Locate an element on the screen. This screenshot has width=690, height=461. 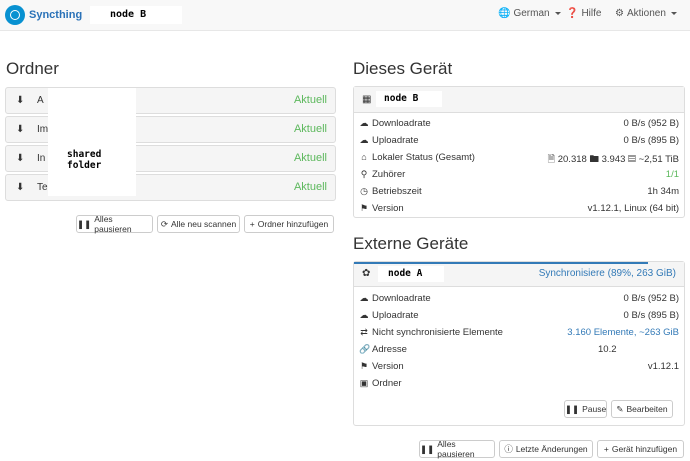
out-of-sync-link: 3.160 Elemente, ~263 GiB is located at coordinates (623, 332).